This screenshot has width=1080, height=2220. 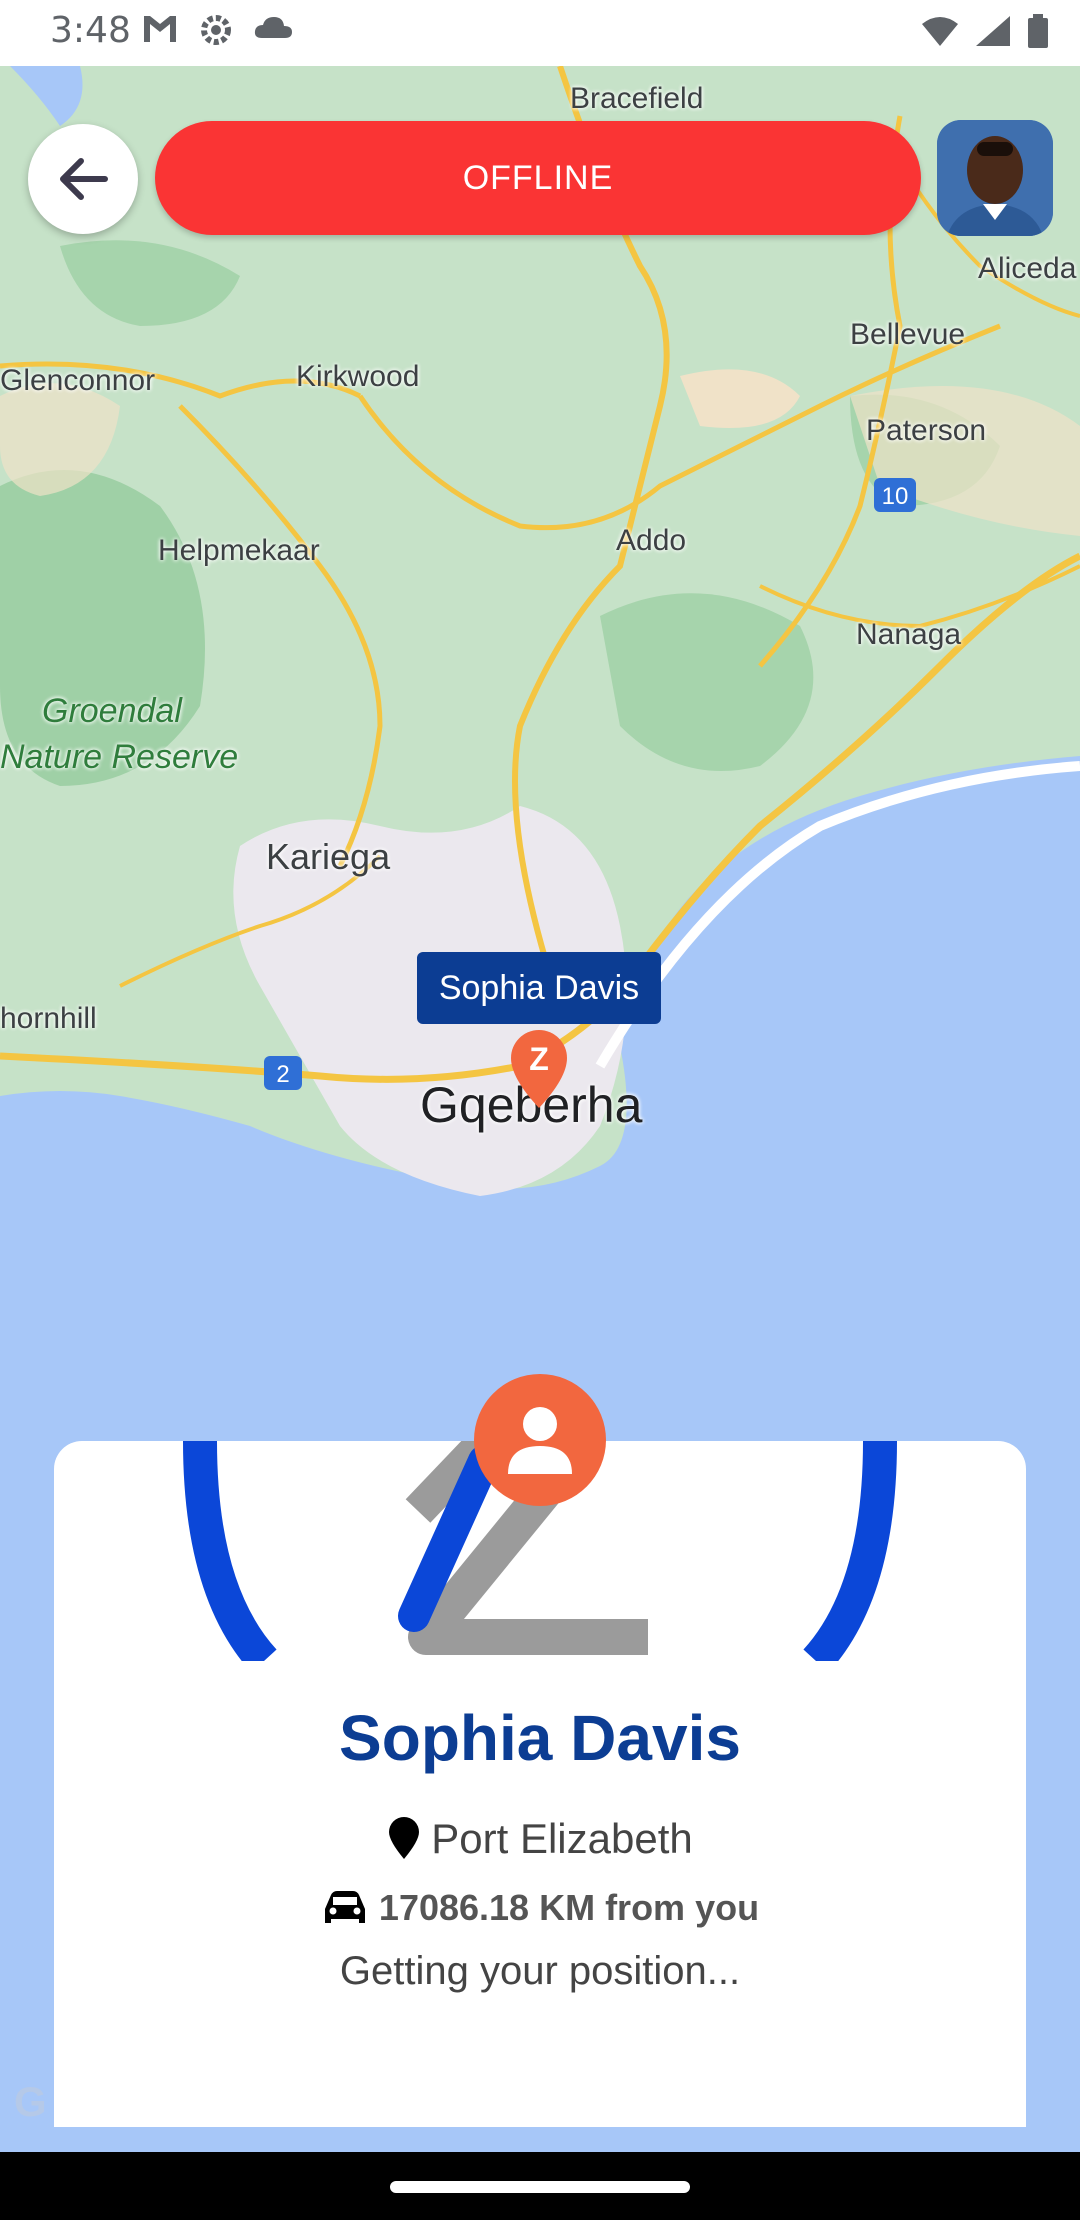 What do you see at coordinates (112, 711) in the screenshot?
I see `map-label-groendal: Groendal` at bounding box center [112, 711].